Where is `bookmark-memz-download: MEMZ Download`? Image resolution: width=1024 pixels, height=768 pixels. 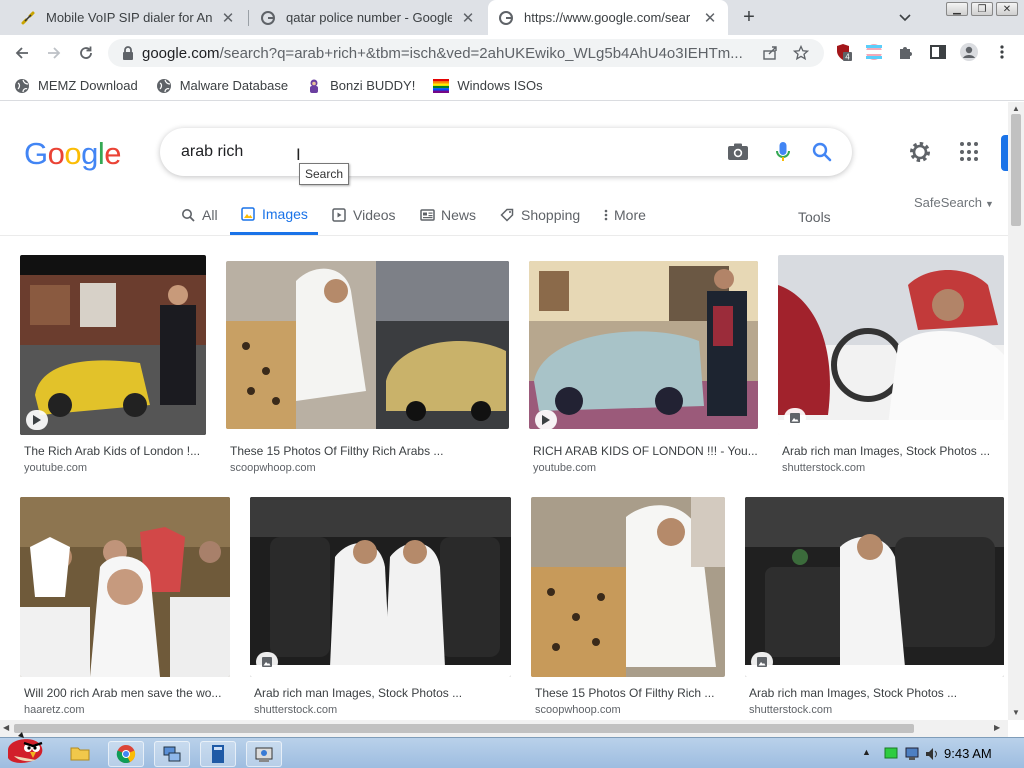
bookmark-memz-download: MEMZ Download is located at coordinates (76, 86).